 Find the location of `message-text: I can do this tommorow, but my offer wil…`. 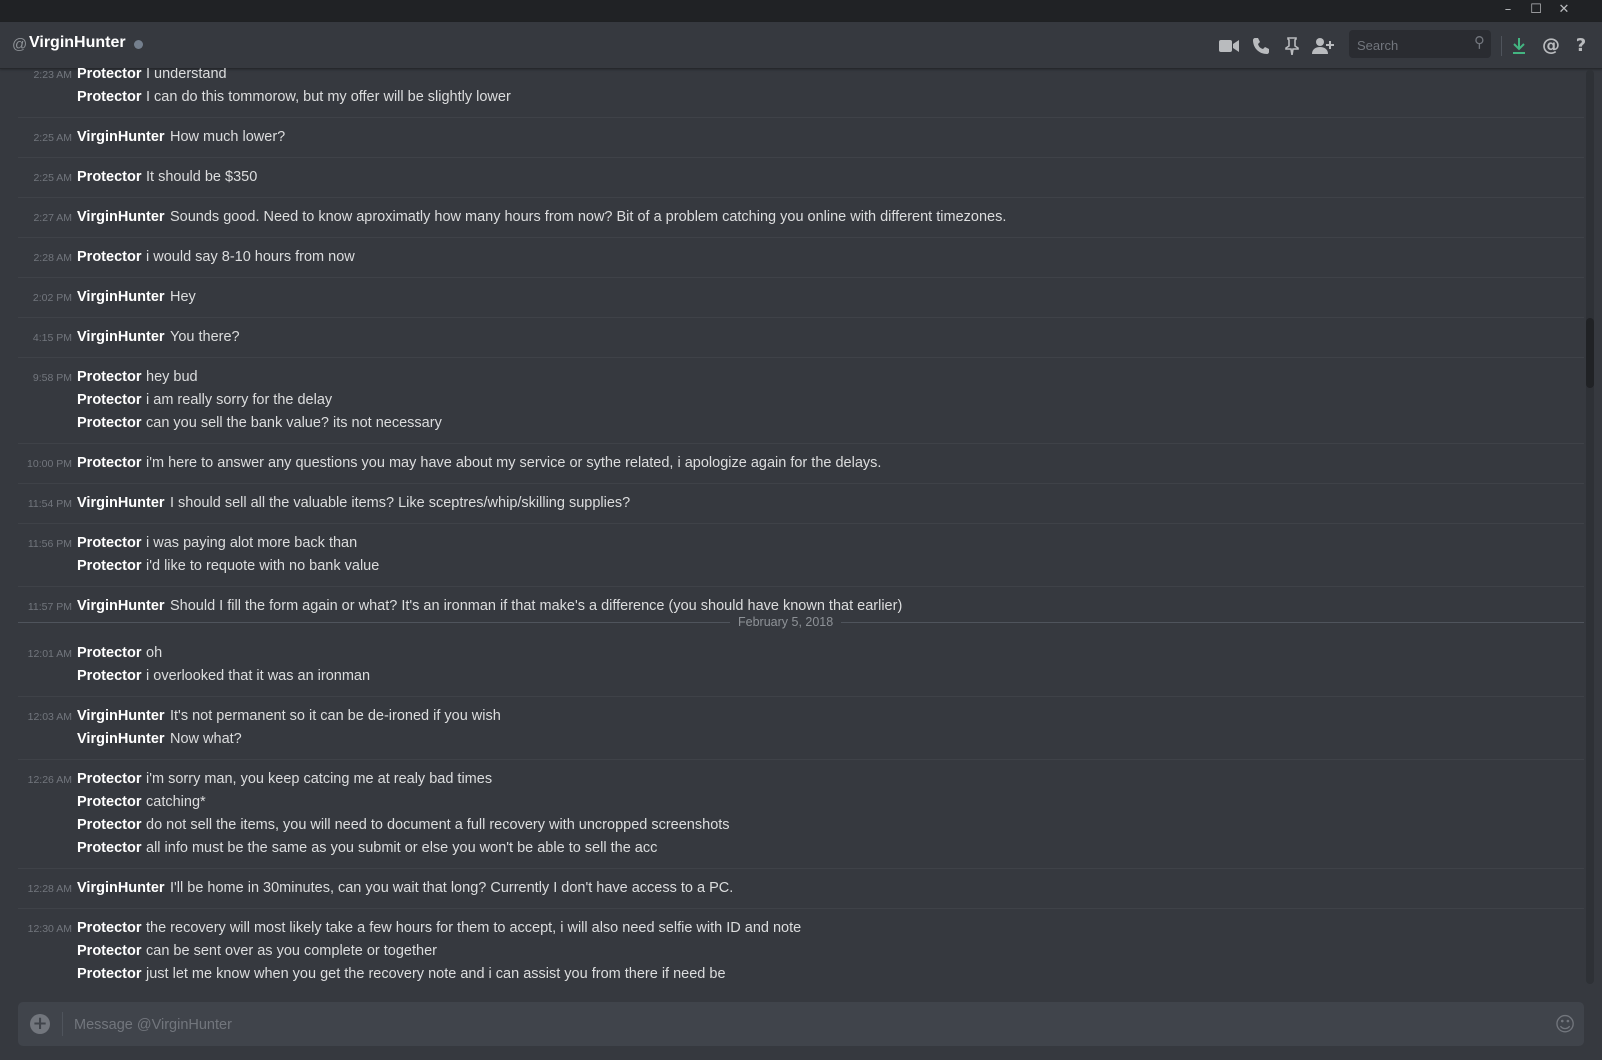

message-text: I can do this tommorow, but my offer wil… is located at coordinates (328, 97).